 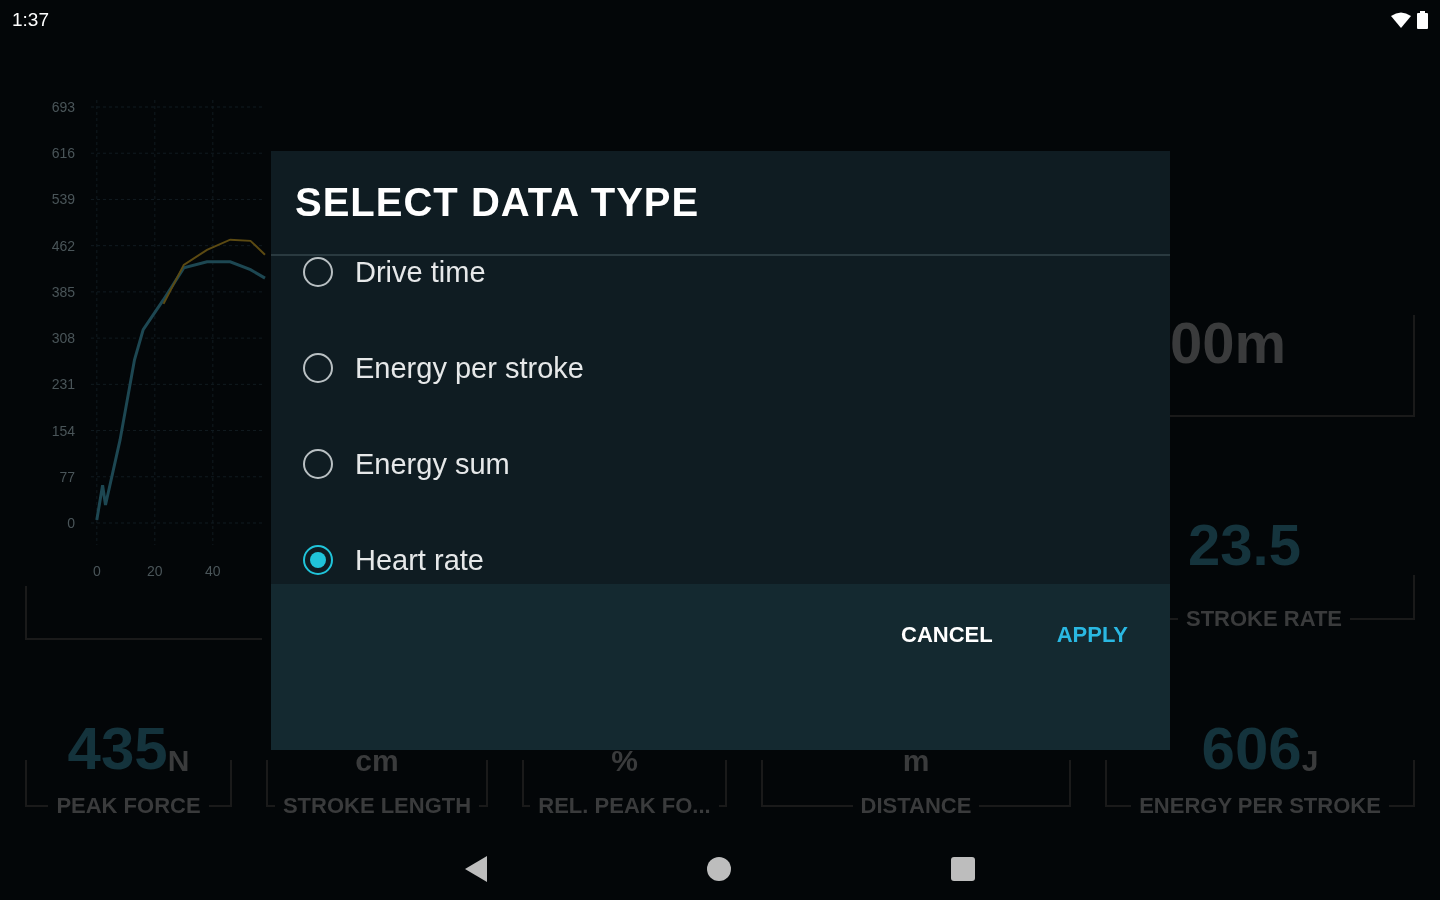 I want to click on wifi-icon, so click(x=1401, y=20).